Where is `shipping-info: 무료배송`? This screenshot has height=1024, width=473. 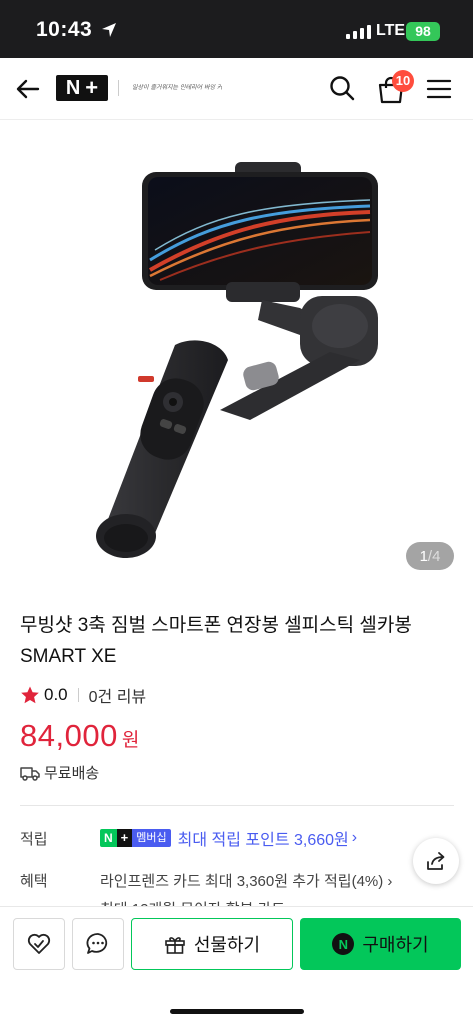 shipping-info: 무료배송 is located at coordinates (59, 772).